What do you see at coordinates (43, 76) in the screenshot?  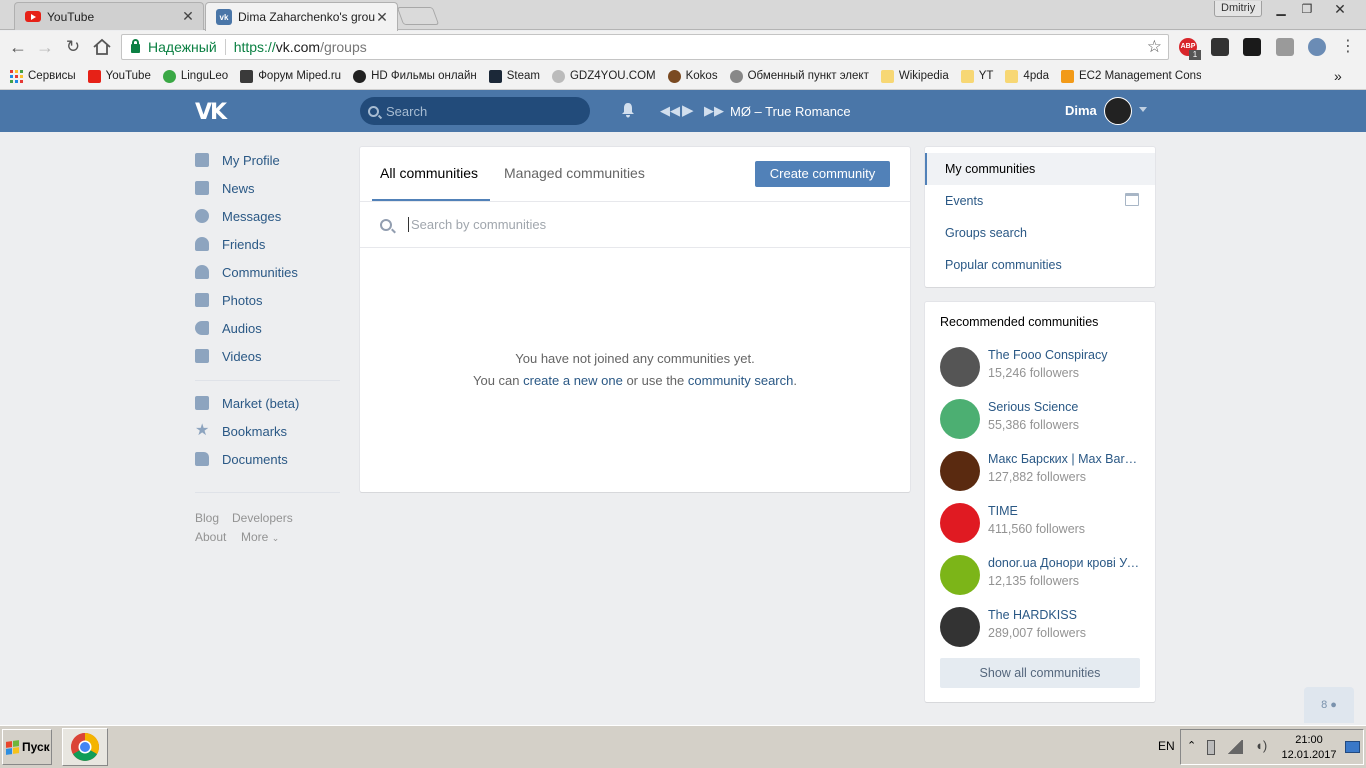 I see `bookmark-item: Сервисы` at bounding box center [43, 76].